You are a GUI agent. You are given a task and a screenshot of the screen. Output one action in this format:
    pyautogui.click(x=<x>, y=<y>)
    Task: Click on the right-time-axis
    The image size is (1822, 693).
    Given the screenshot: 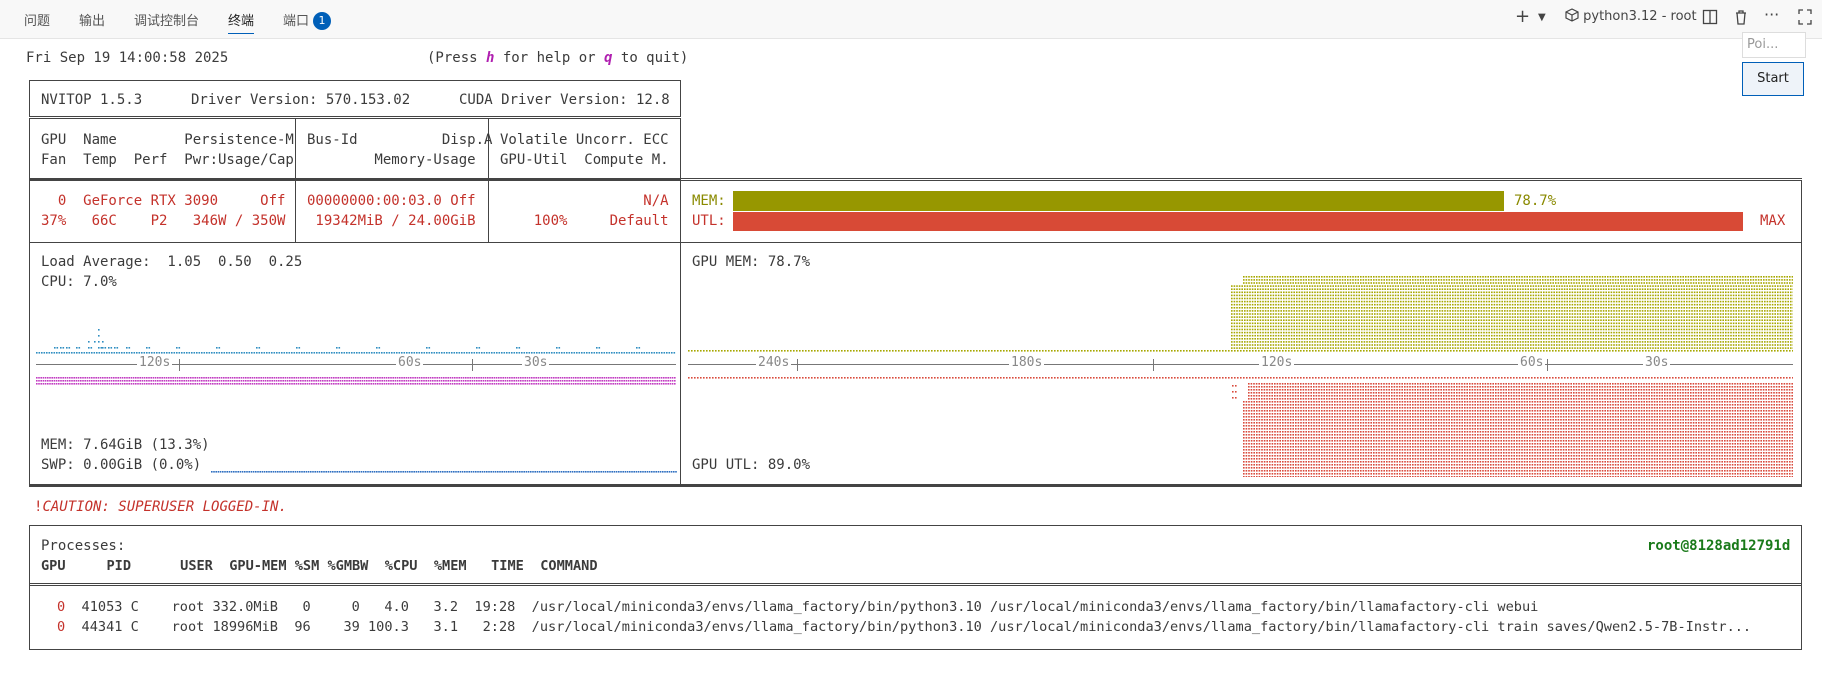 What is the action you would take?
    pyautogui.click(x=1240, y=365)
    